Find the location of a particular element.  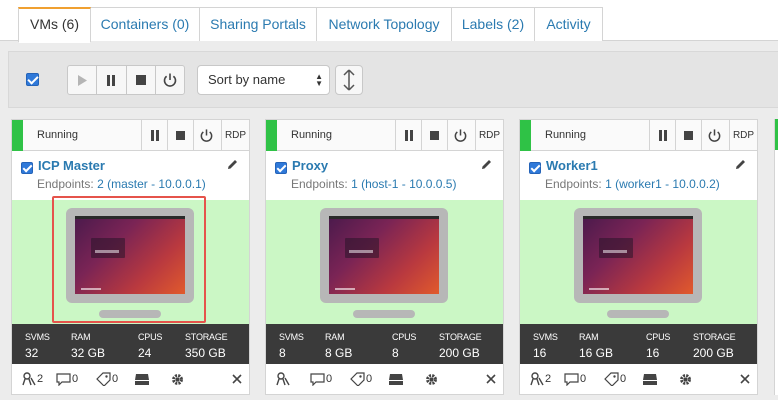

vm-status-bar: Running RDP is located at coordinates (644, 135).